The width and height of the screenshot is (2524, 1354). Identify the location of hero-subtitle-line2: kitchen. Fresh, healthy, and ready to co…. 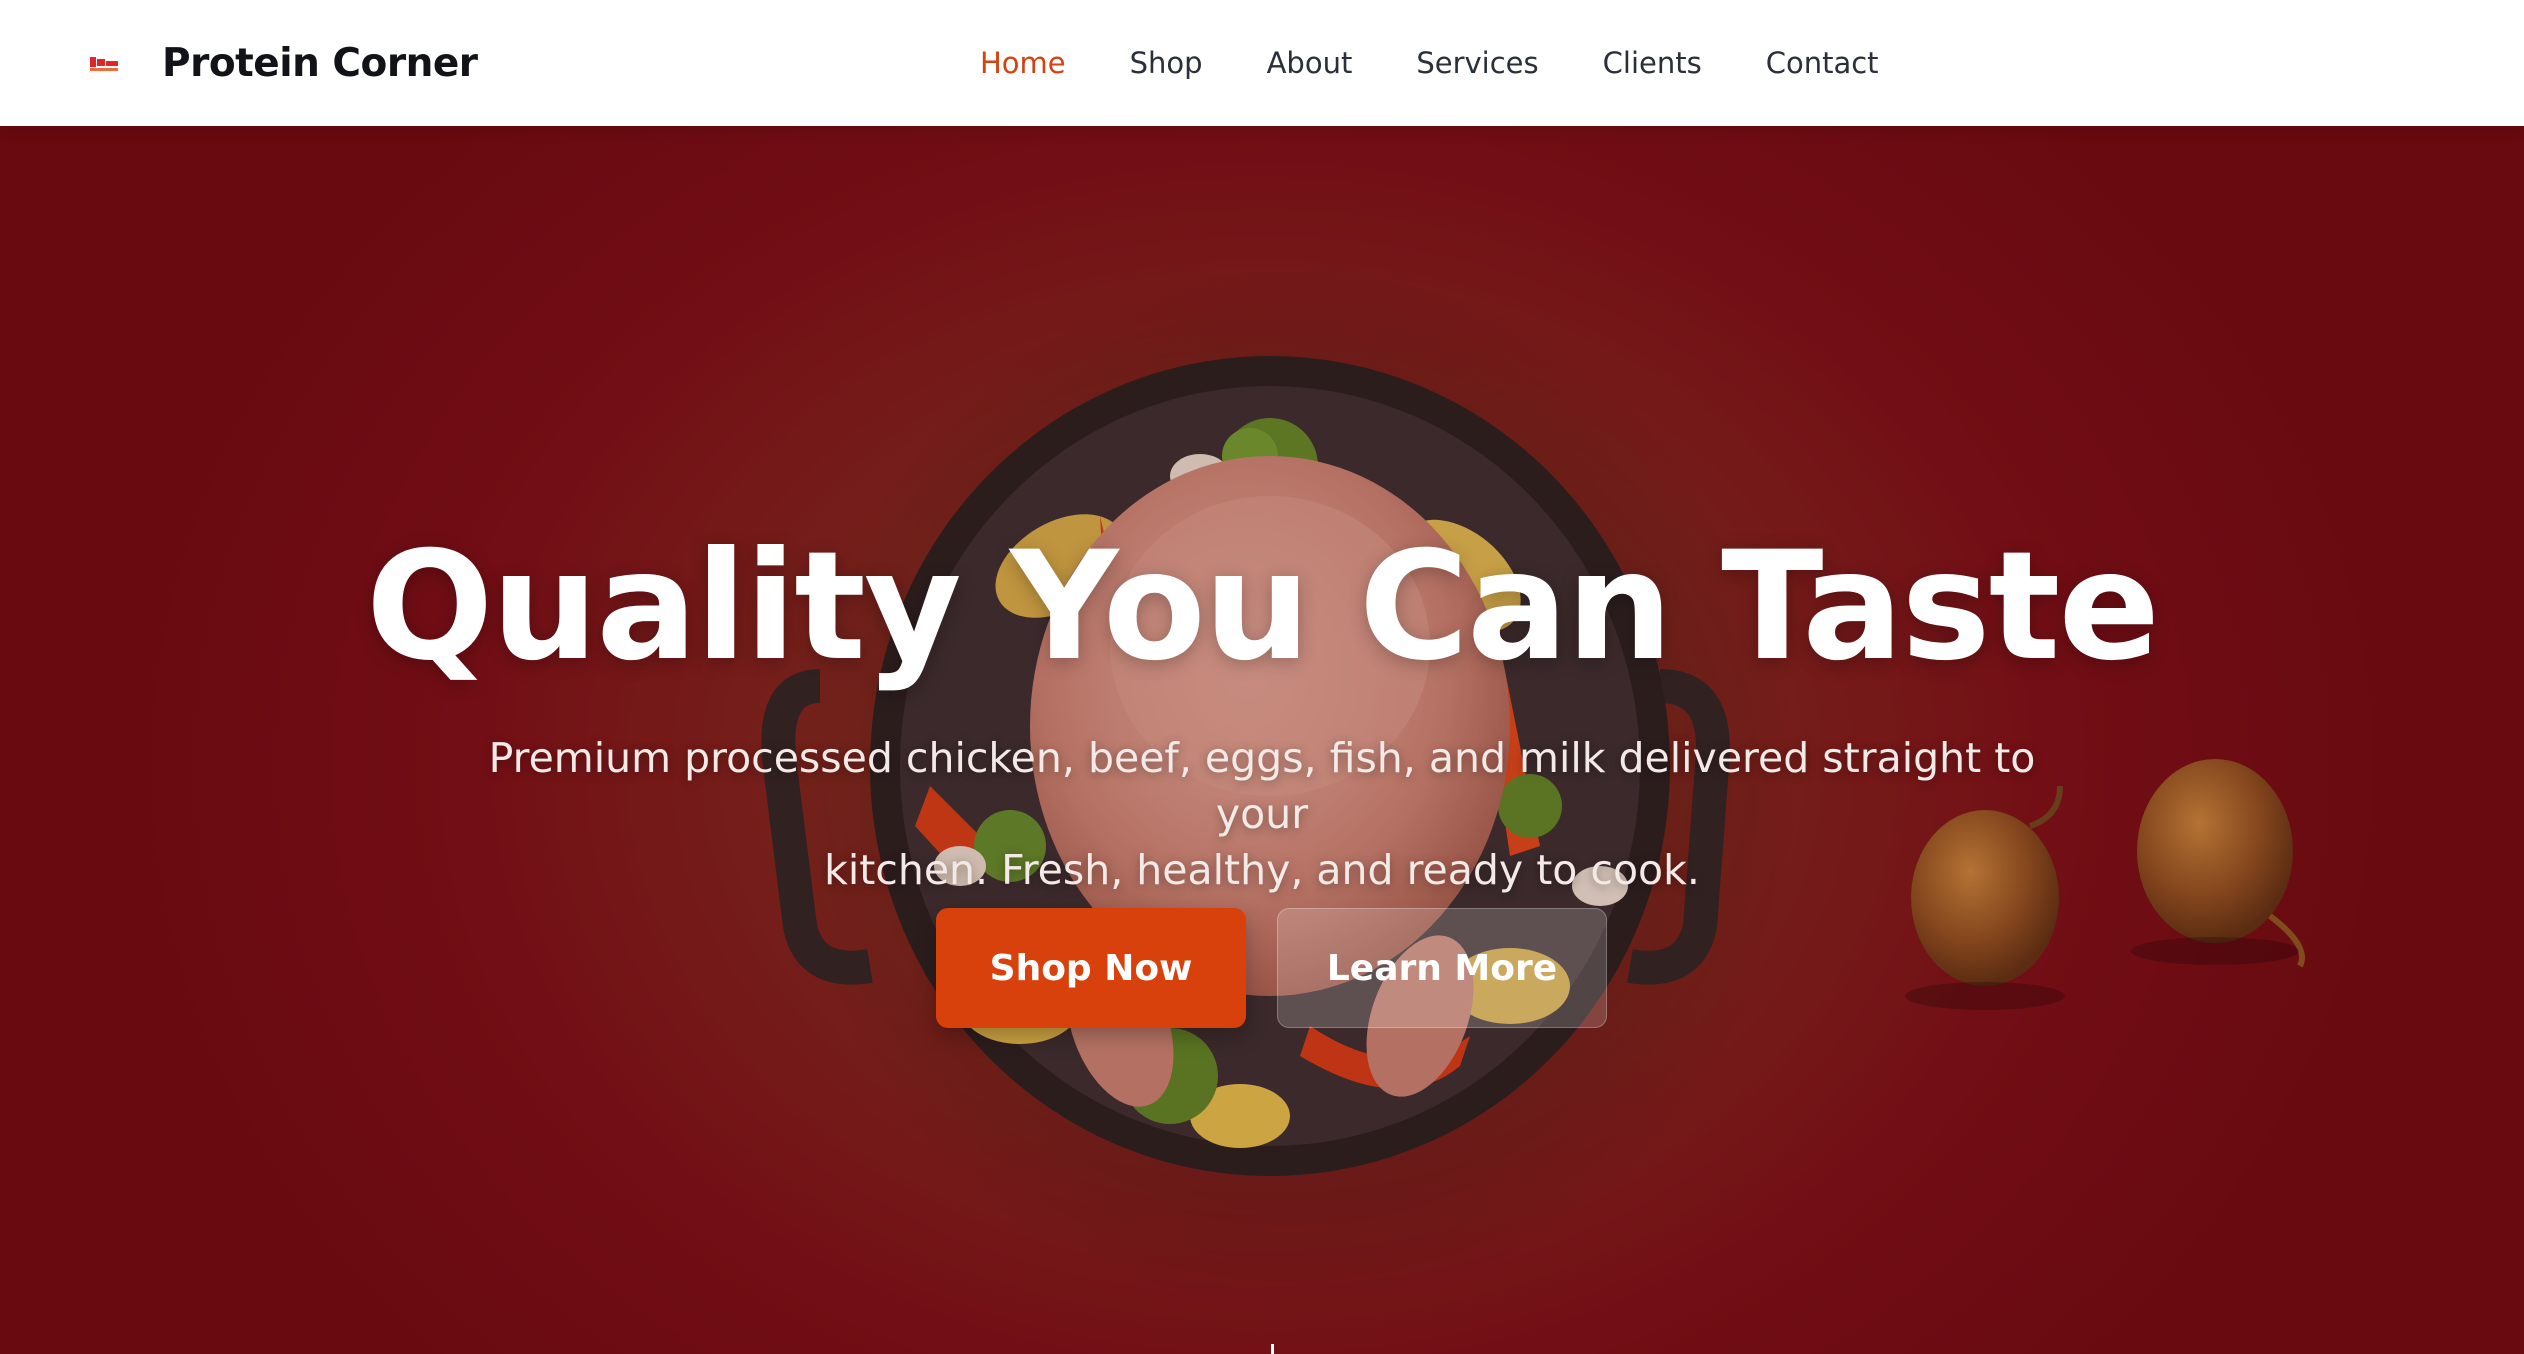
(1262, 870).